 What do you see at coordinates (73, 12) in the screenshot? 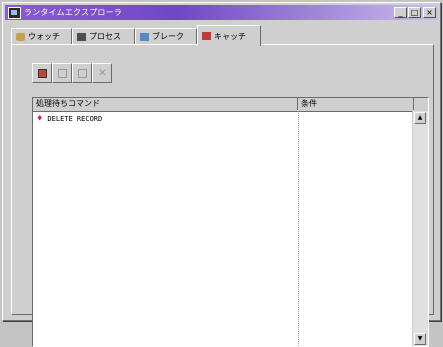
I see `window-title: ランタイムエクスプローラ` at bounding box center [73, 12].